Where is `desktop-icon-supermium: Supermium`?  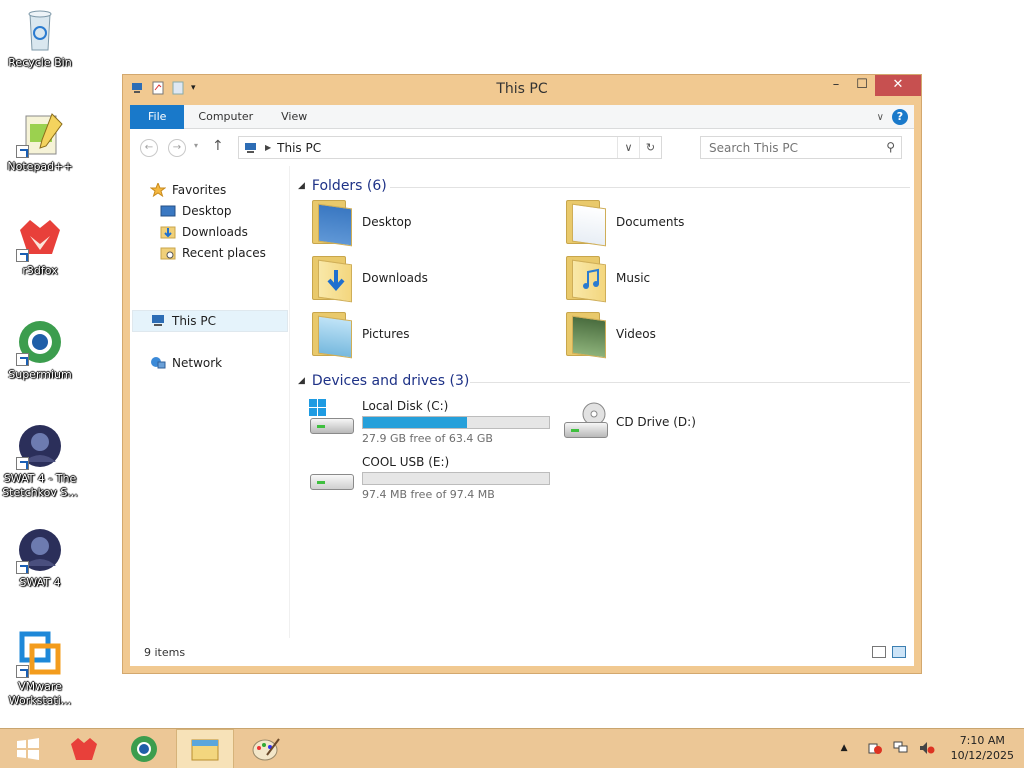 desktop-icon-supermium: Supermium is located at coordinates (40, 350).